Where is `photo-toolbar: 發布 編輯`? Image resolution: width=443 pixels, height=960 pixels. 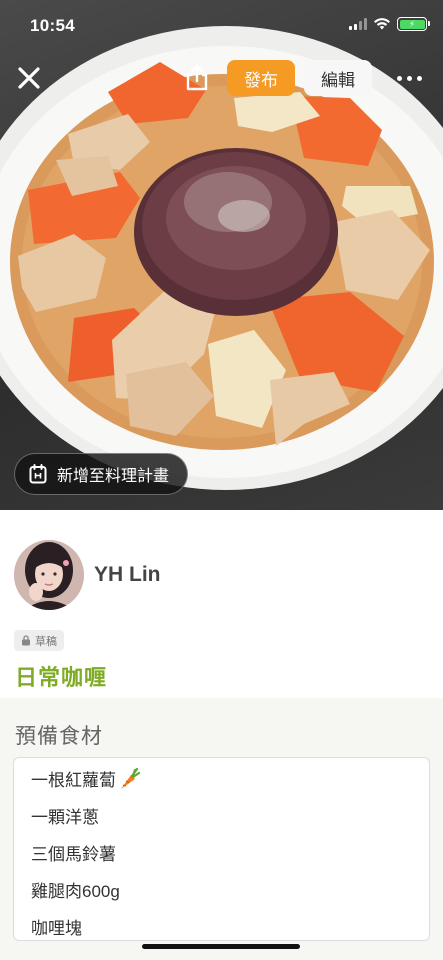
photo-toolbar: 發布 編輯 is located at coordinates (221, 78).